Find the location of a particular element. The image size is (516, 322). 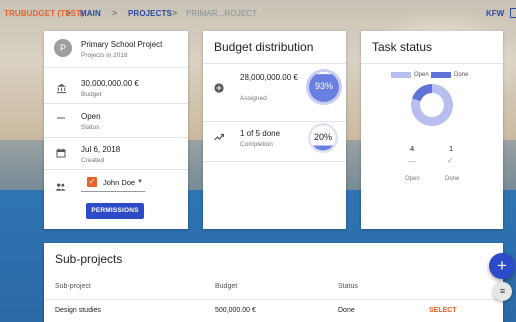

legend-done: Done is located at coordinates (461, 75).